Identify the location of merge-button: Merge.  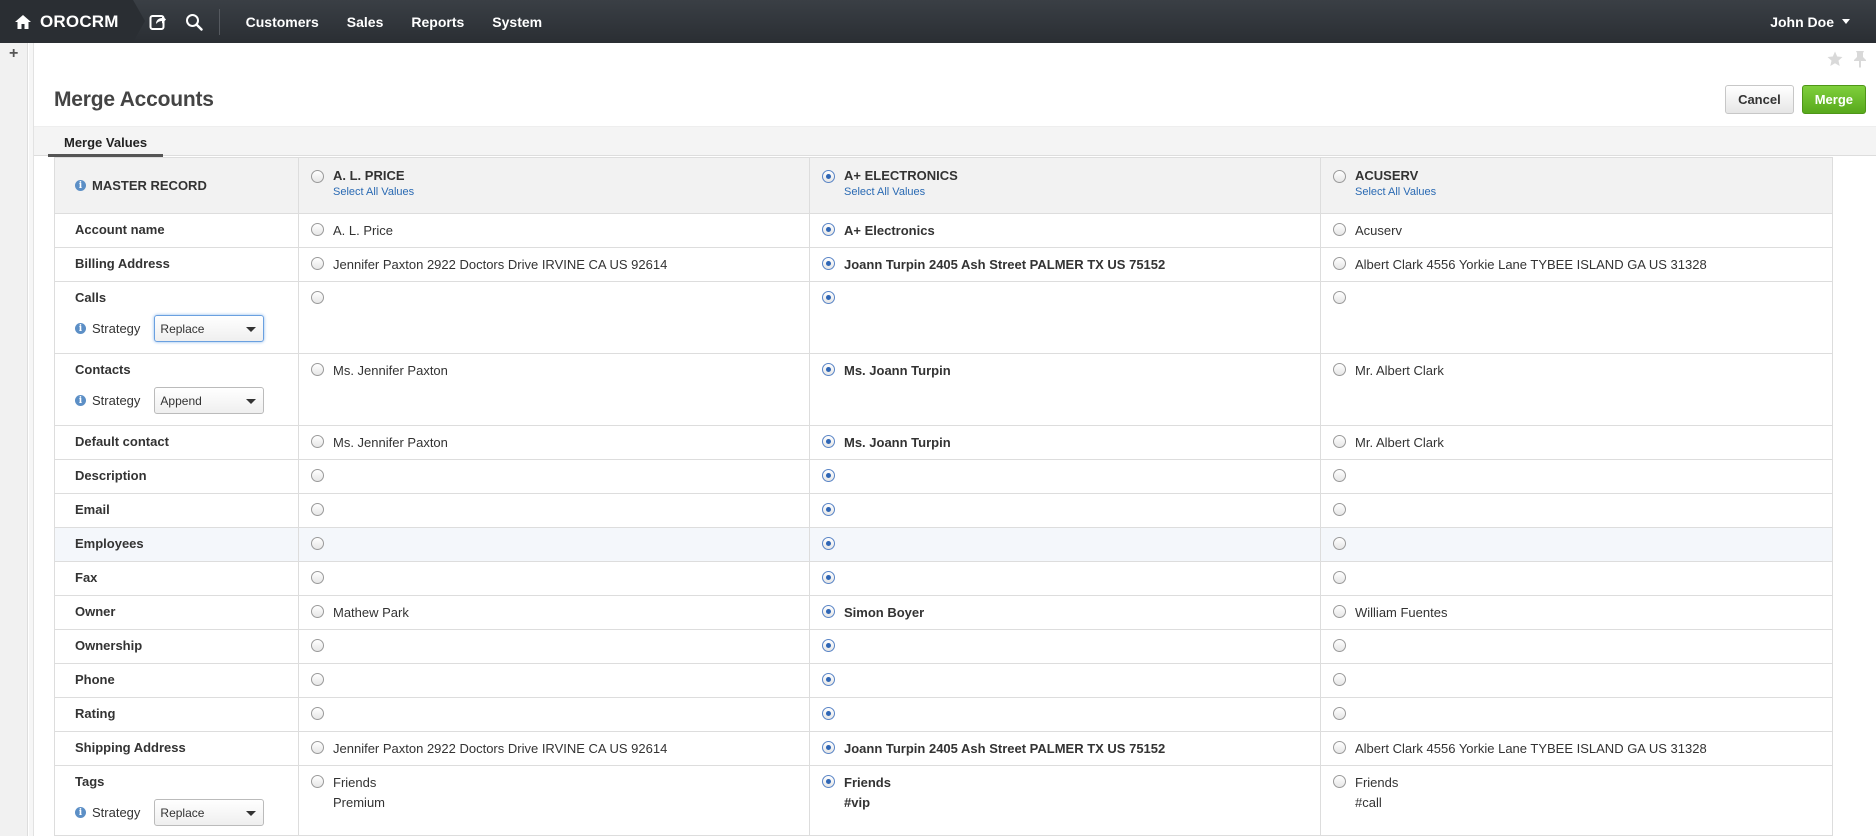
(1833, 99).